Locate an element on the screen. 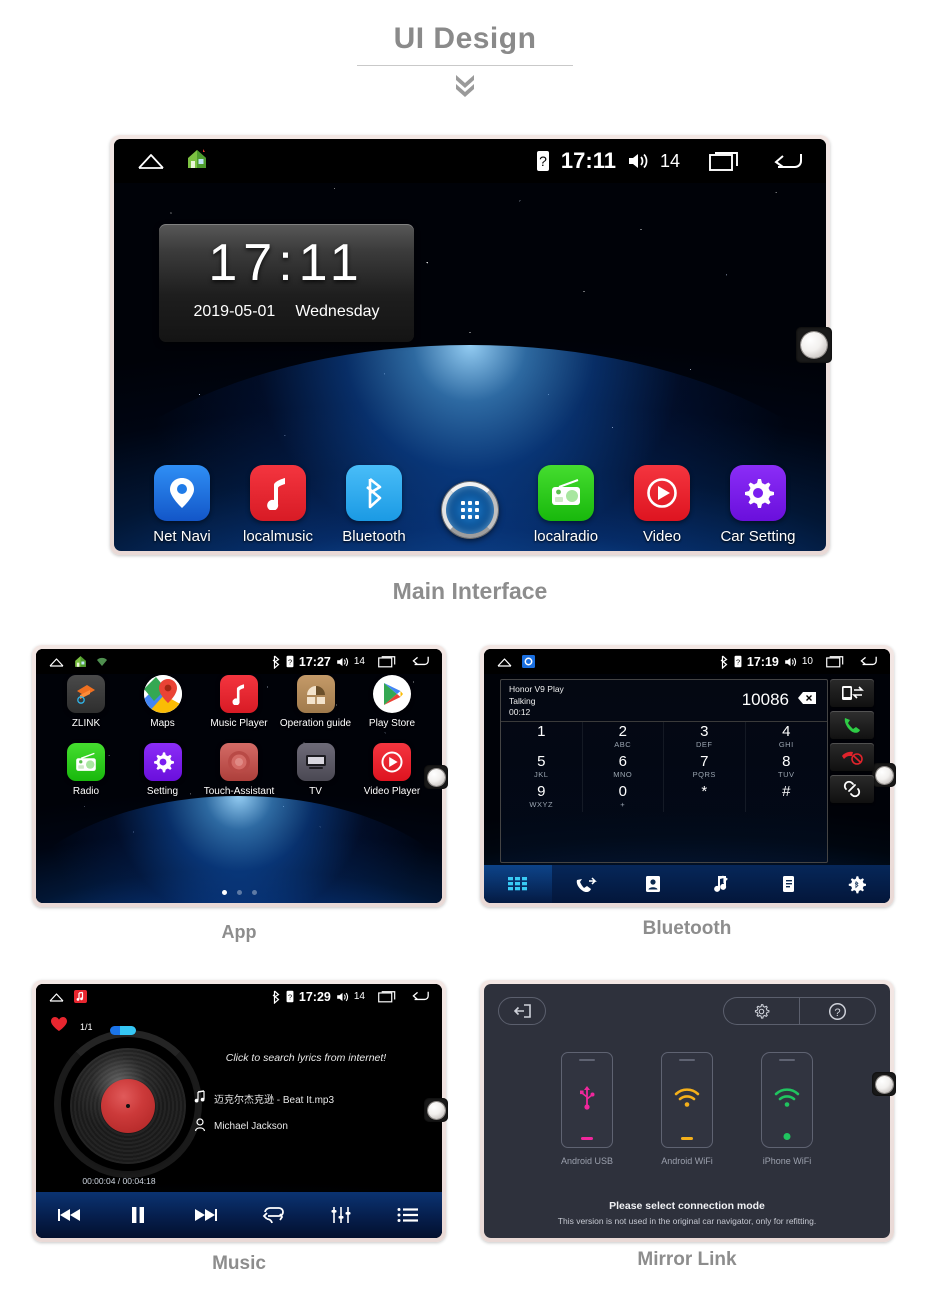 This screenshot has height=1291, width=930. dialpad-key: 9 WXYZ is located at coordinates (542, 797).